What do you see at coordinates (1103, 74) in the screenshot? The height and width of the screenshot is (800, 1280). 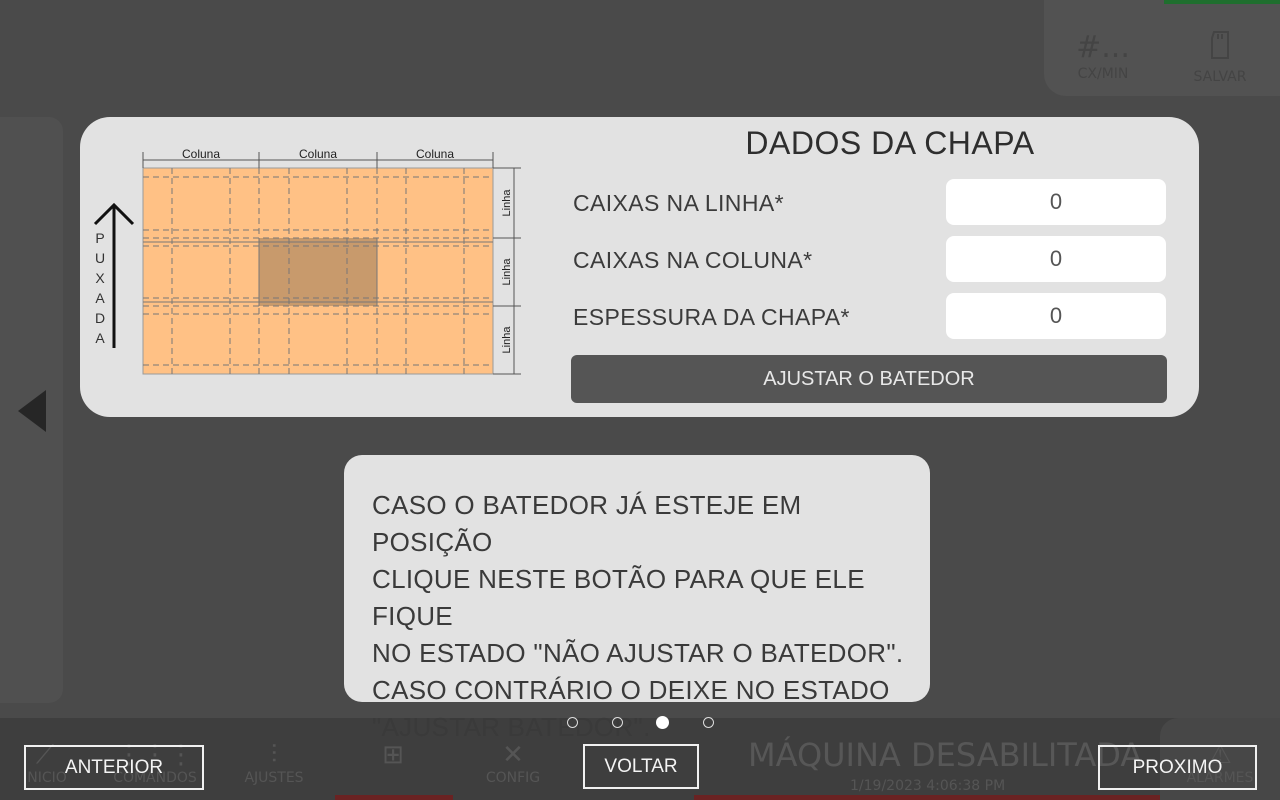 I see `boxes-per-minute-label: CX/MIN` at bounding box center [1103, 74].